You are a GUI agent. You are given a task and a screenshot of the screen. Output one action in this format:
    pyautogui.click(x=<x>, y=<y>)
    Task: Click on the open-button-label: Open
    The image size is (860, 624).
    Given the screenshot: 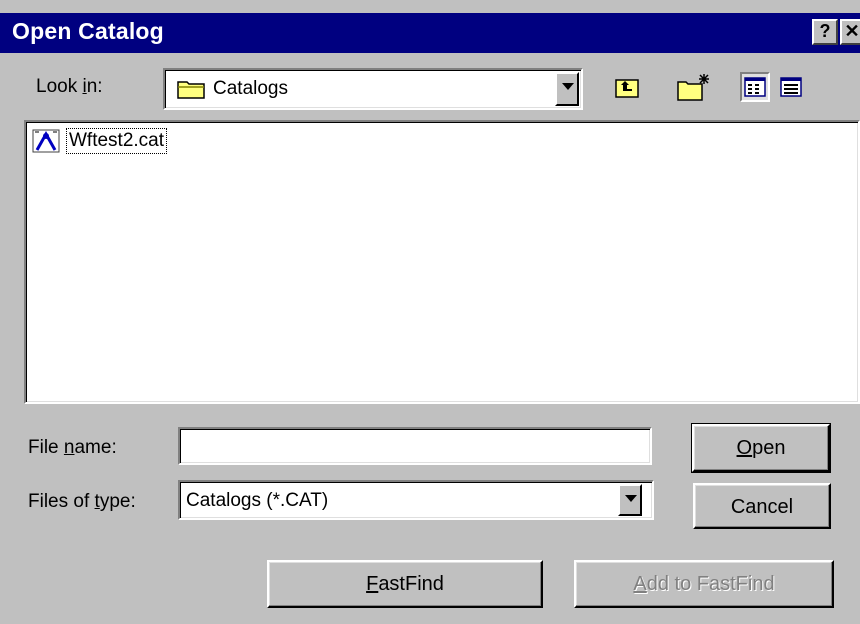 What is the action you would take?
    pyautogui.click(x=761, y=448)
    